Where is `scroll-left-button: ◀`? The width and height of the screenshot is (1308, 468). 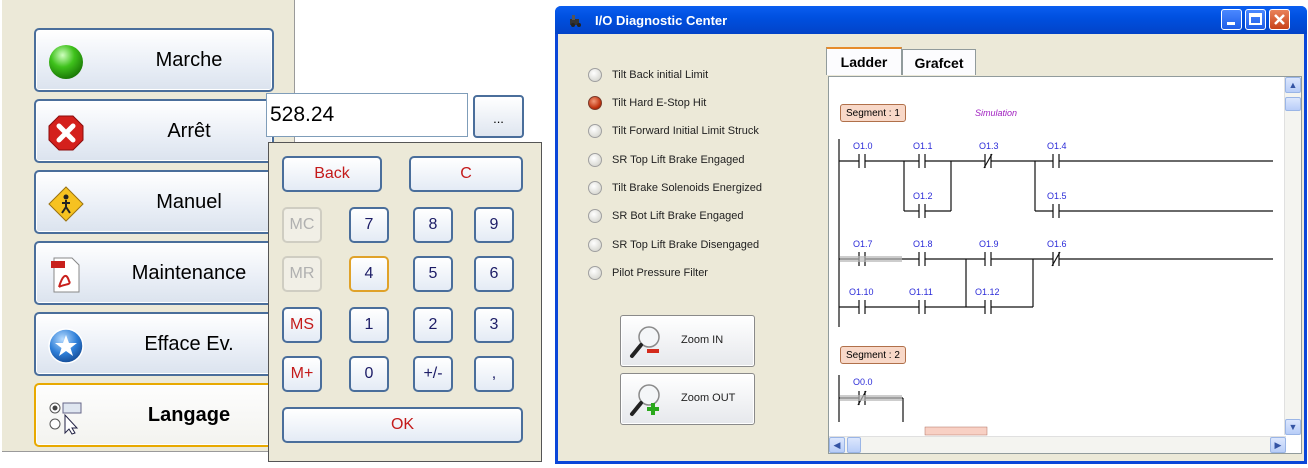 scroll-left-button: ◀ is located at coordinates (837, 445).